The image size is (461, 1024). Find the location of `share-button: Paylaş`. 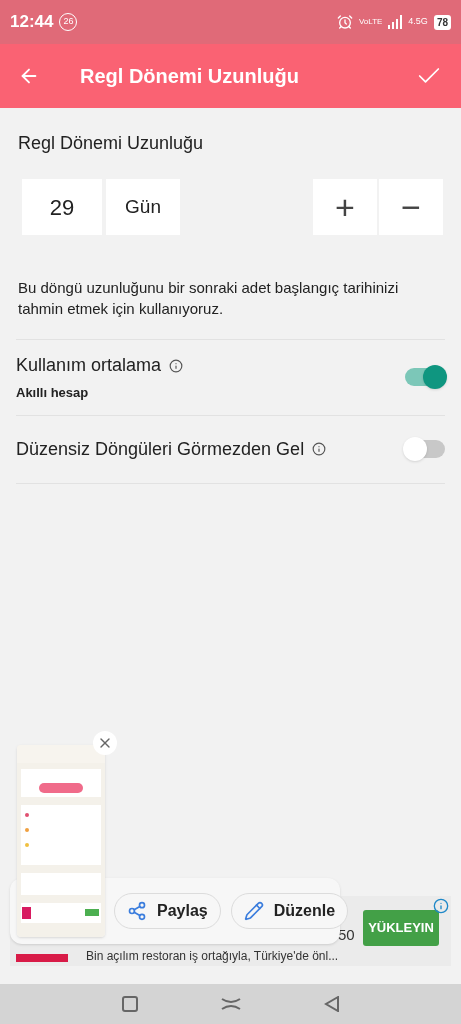

share-button: Paylaş is located at coordinates (167, 911).